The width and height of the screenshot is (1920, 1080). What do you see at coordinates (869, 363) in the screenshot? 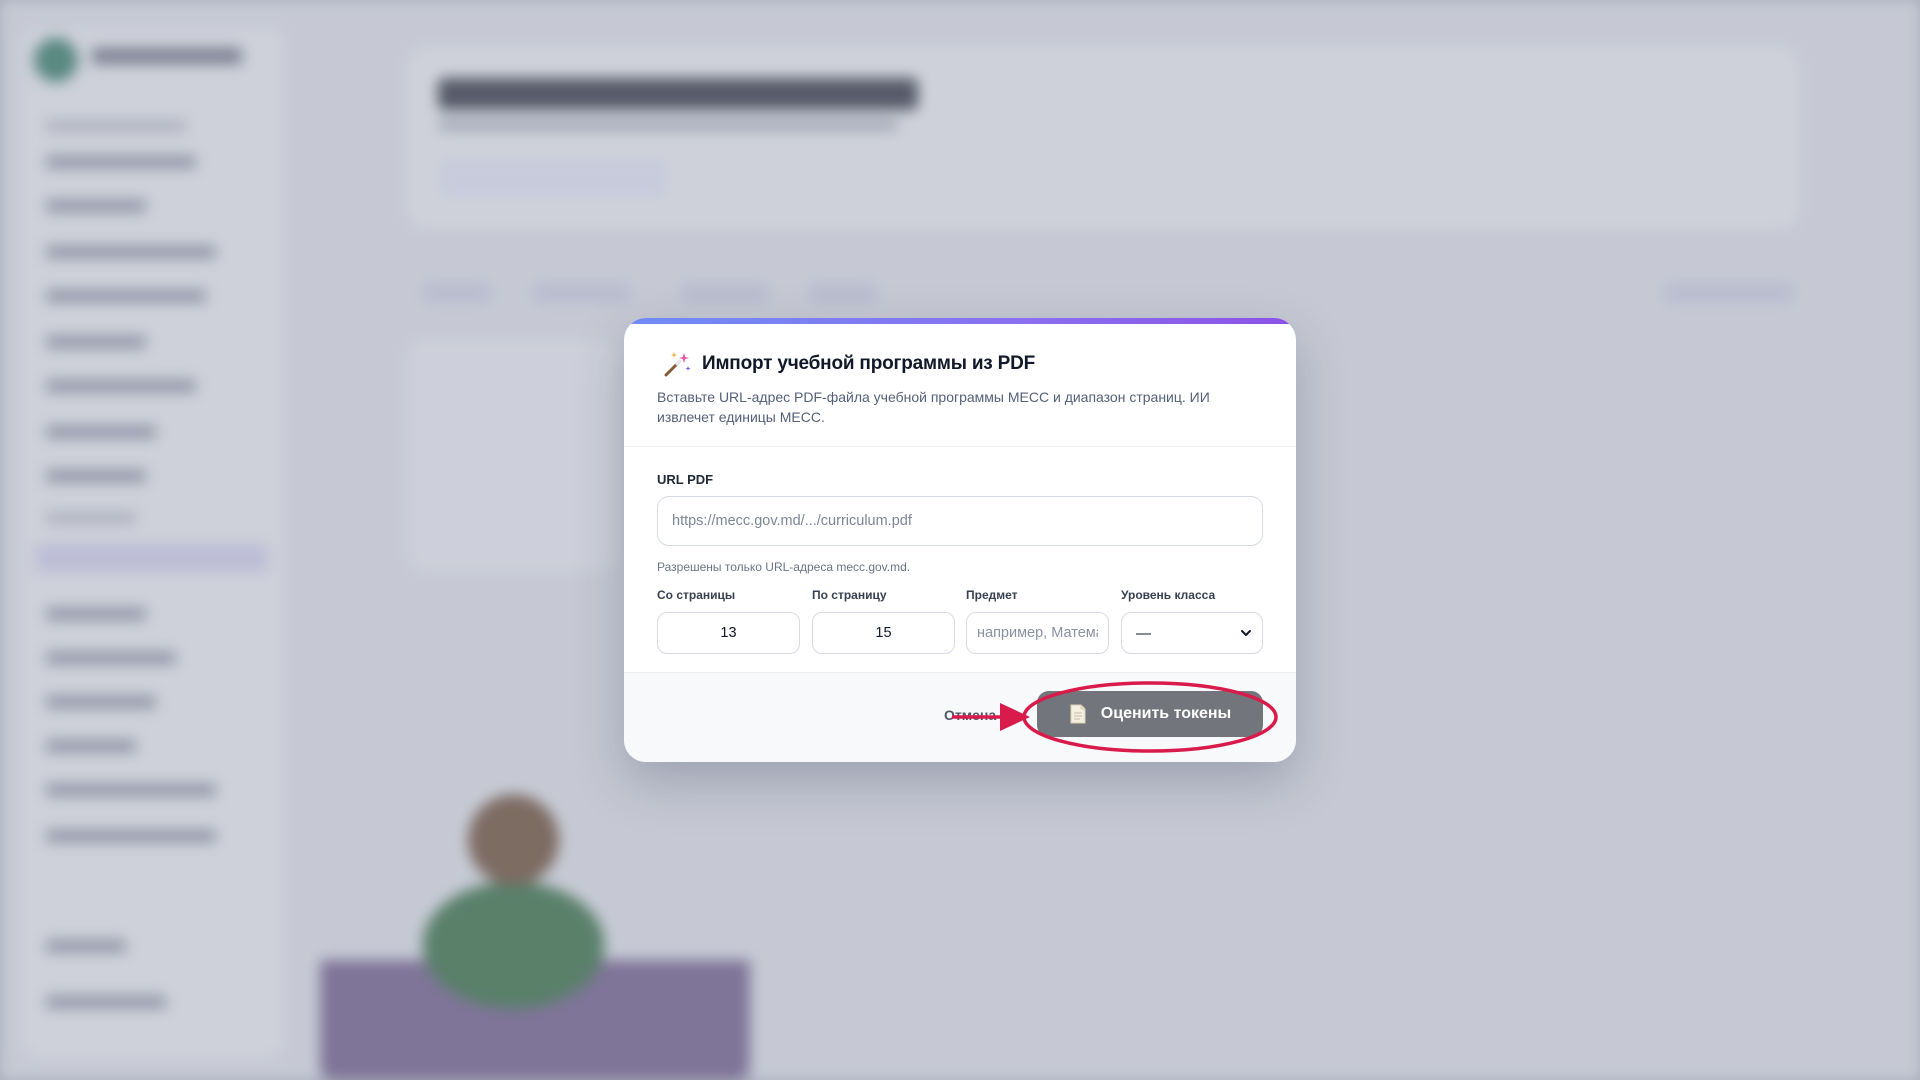
I see `dialog-title: Импорт учебной программы из PDF` at bounding box center [869, 363].